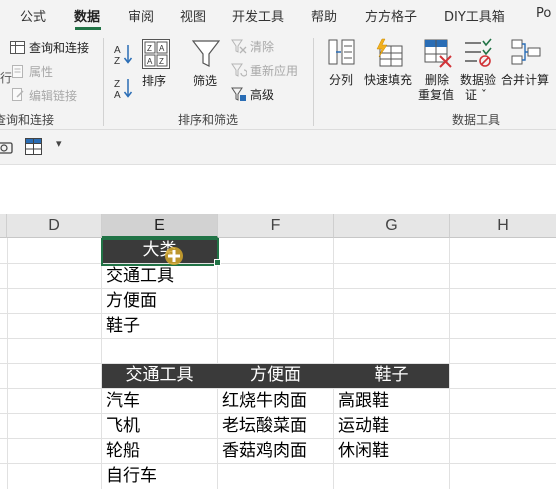 The width and height of the screenshot is (556, 489). Describe the element at coordinates (141, 15) in the screenshot. I see `tab-review: 审阅` at that location.